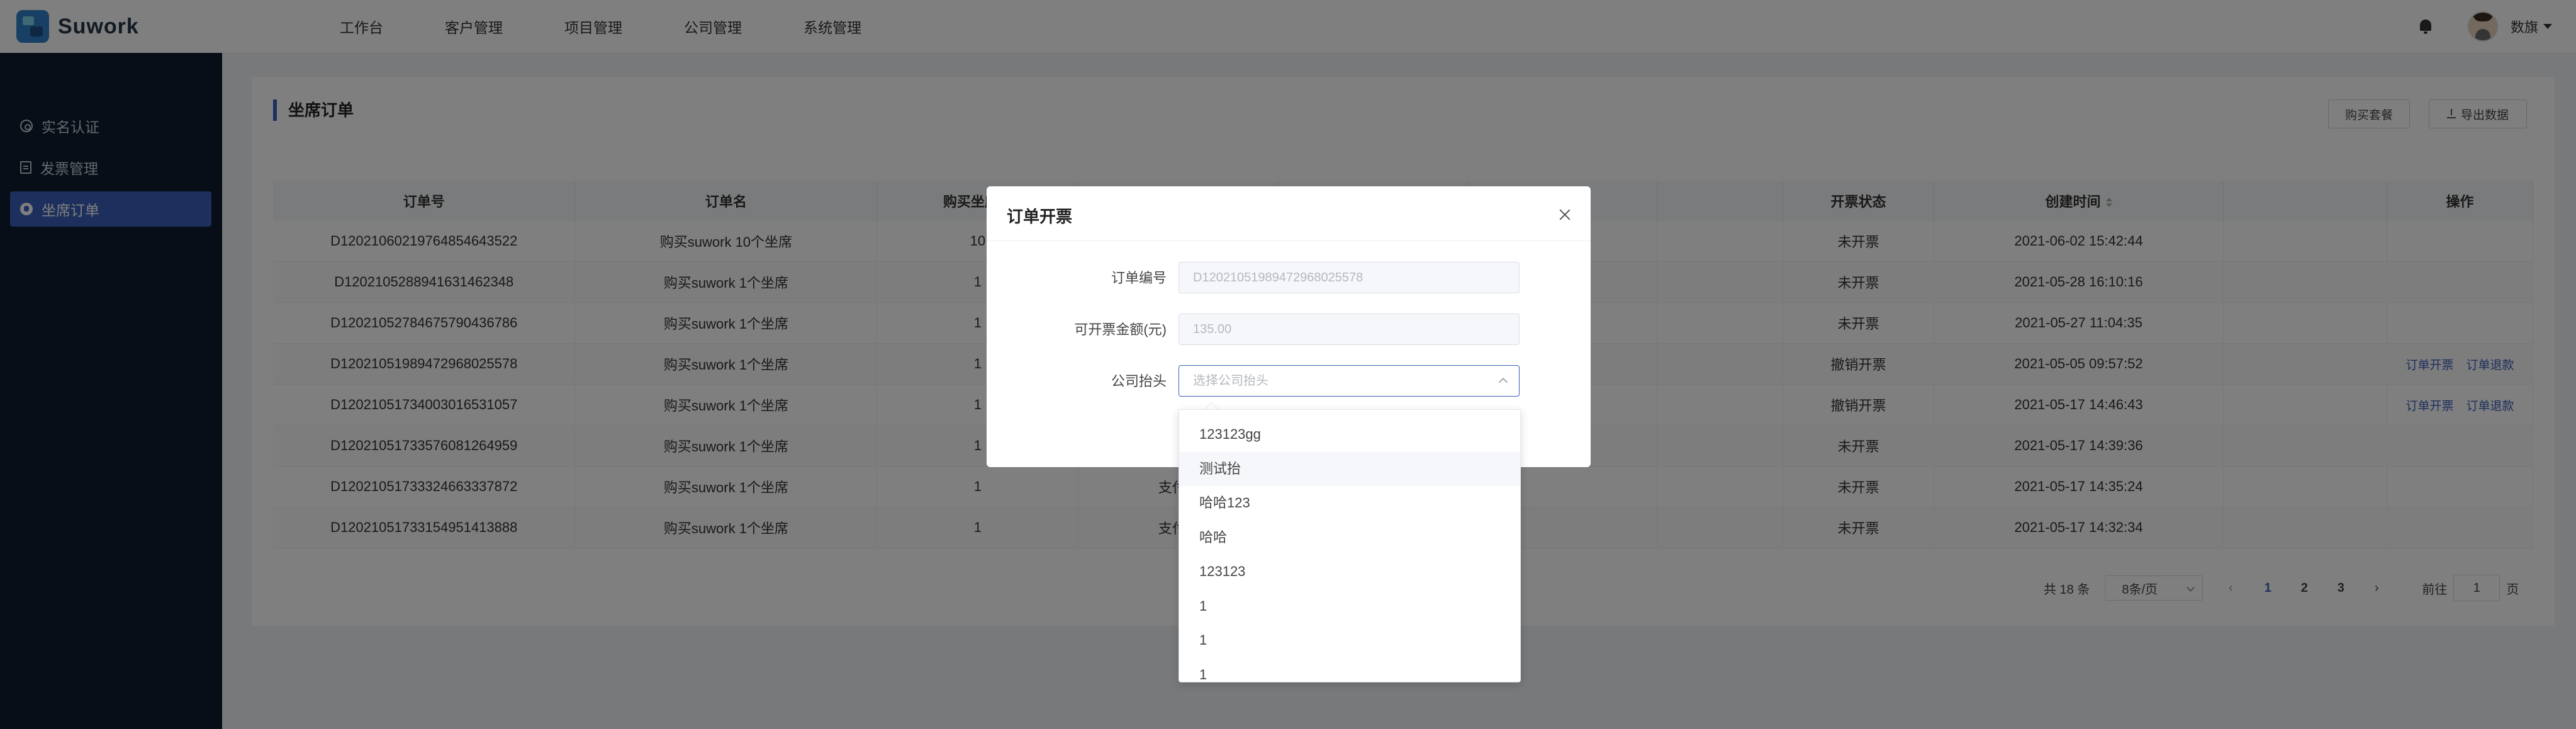  Describe the element at coordinates (1349, 469) in the screenshot. I see `dropdown-option: 测试抬` at that location.